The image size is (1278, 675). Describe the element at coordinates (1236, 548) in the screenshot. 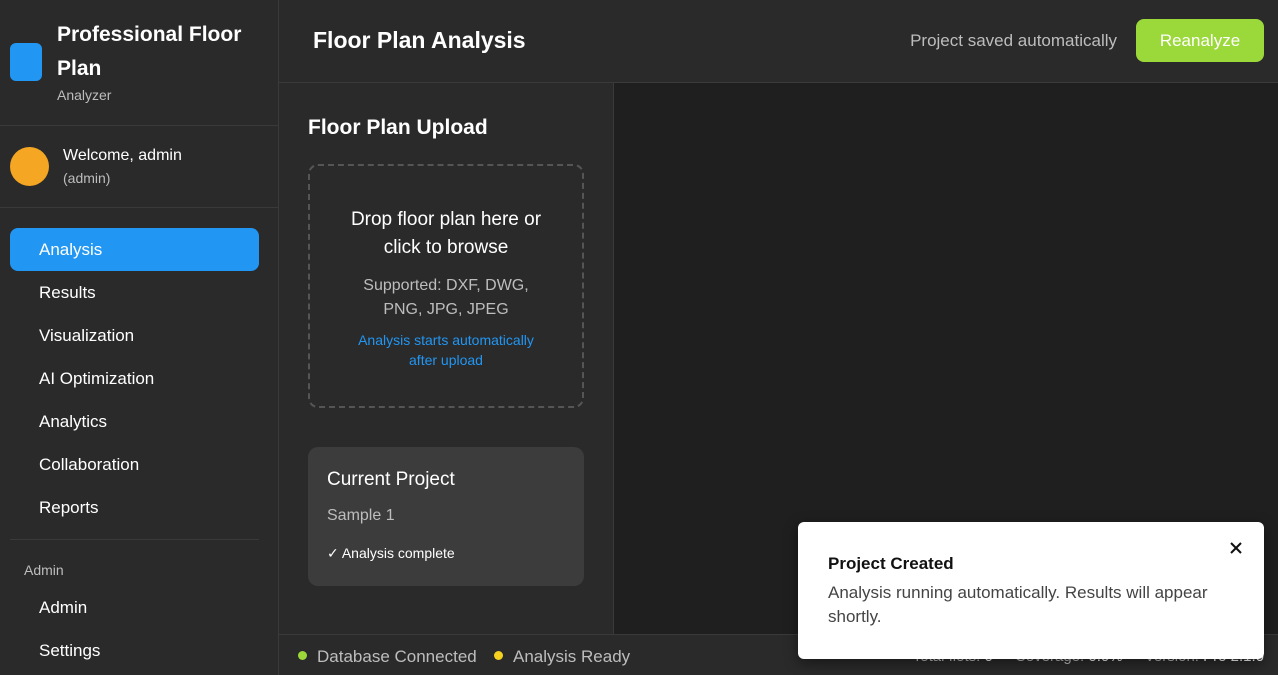

I see `close-icon` at that location.